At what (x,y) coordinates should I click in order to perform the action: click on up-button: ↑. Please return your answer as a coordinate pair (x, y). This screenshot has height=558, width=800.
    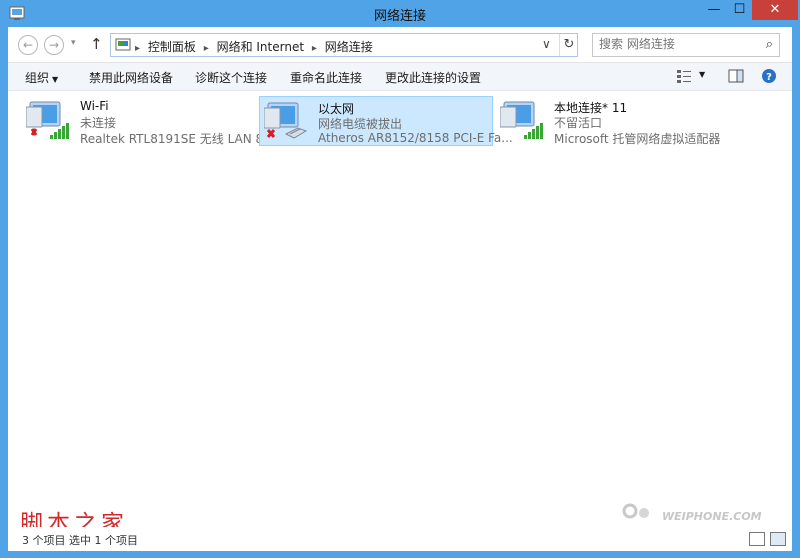
    Looking at the image, I should click on (96, 44).